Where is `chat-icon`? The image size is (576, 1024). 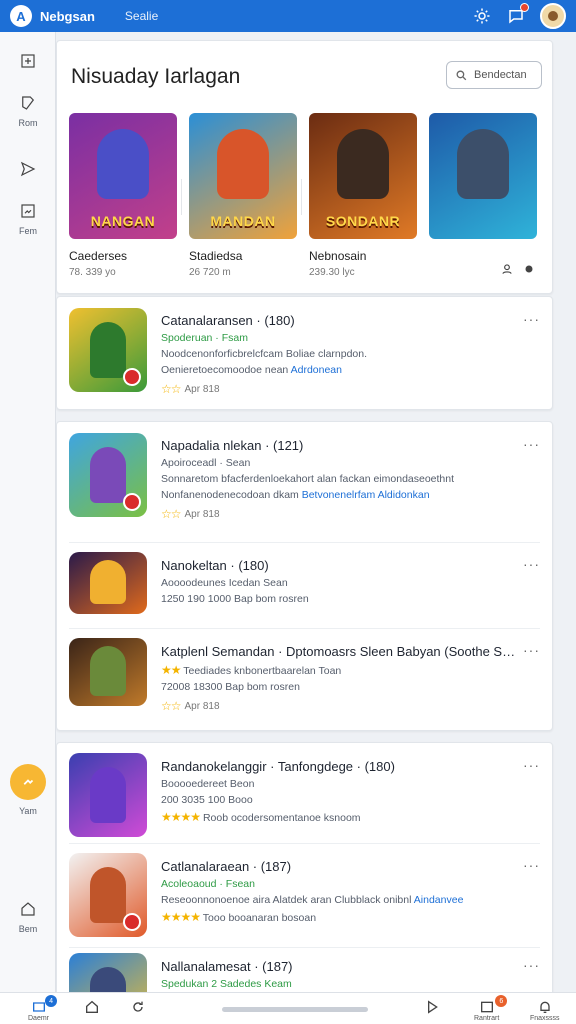 chat-icon is located at coordinates (517, 14).